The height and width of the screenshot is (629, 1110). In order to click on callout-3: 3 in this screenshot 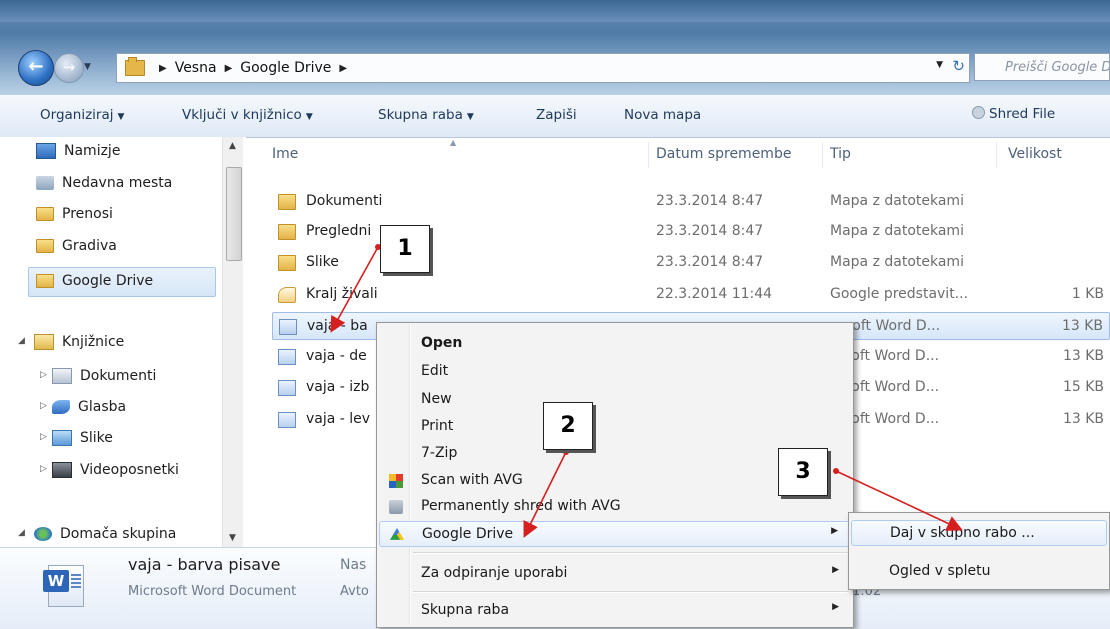, I will do `click(803, 472)`.